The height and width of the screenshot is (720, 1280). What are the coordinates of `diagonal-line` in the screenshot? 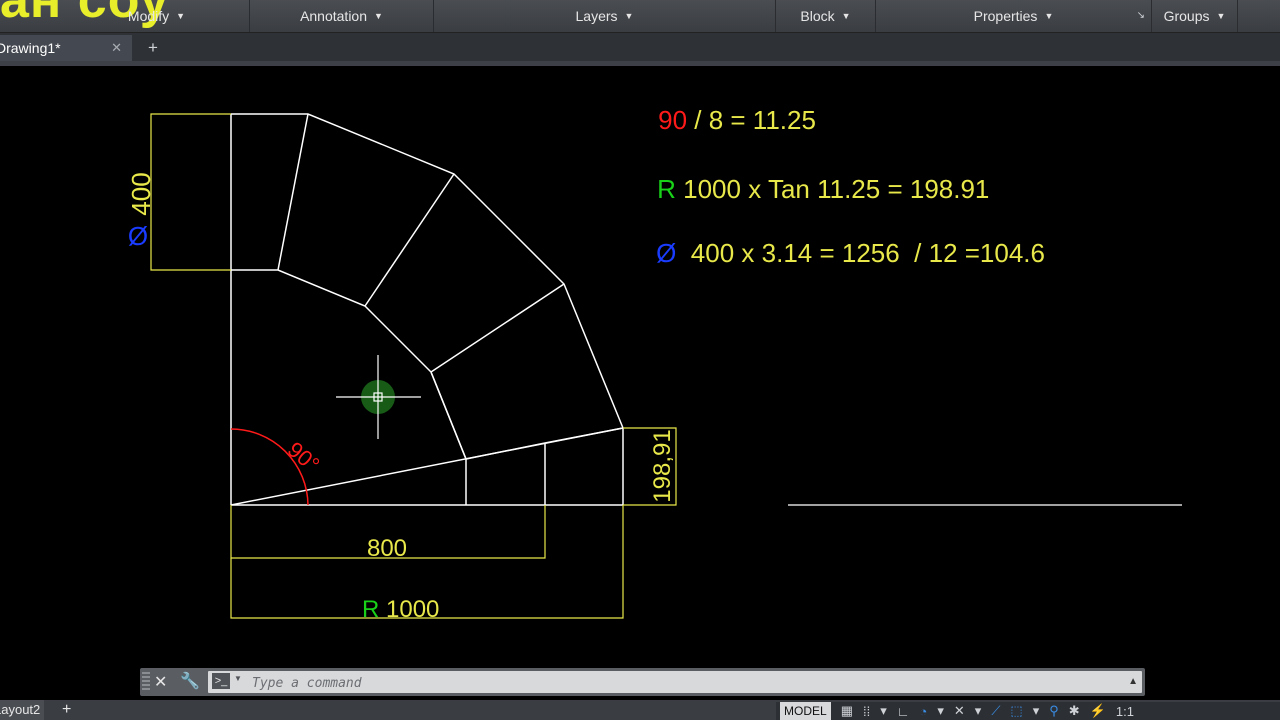 It's located at (427, 466).